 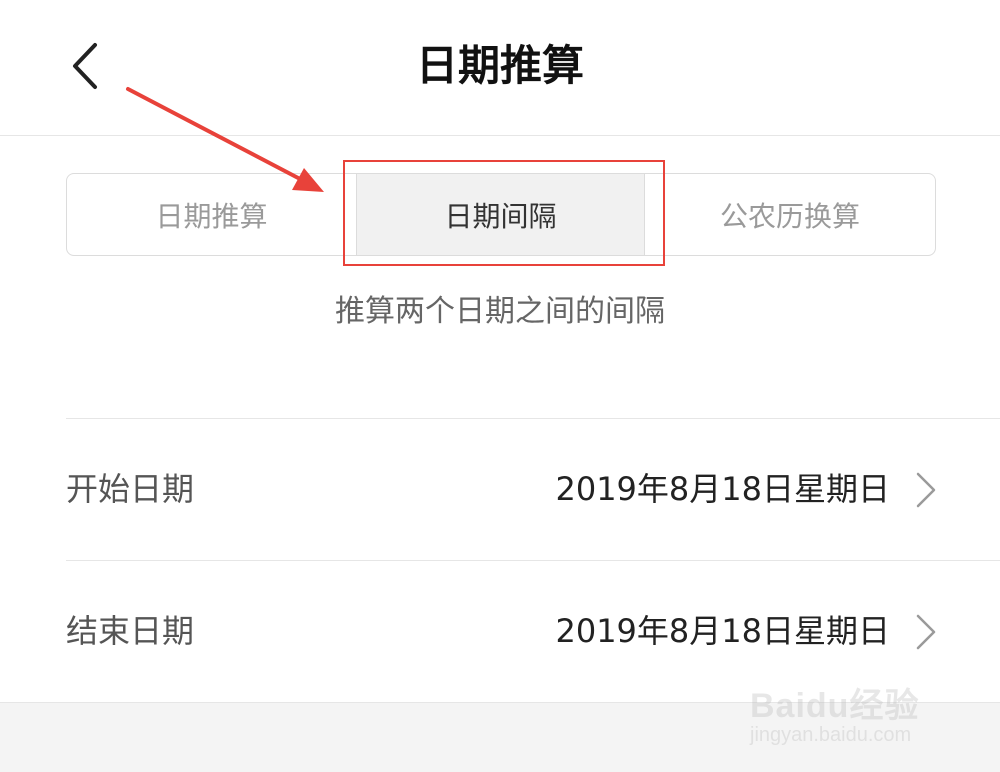 What do you see at coordinates (130, 631) in the screenshot?
I see `end-date-label: 结束日期` at bounding box center [130, 631].